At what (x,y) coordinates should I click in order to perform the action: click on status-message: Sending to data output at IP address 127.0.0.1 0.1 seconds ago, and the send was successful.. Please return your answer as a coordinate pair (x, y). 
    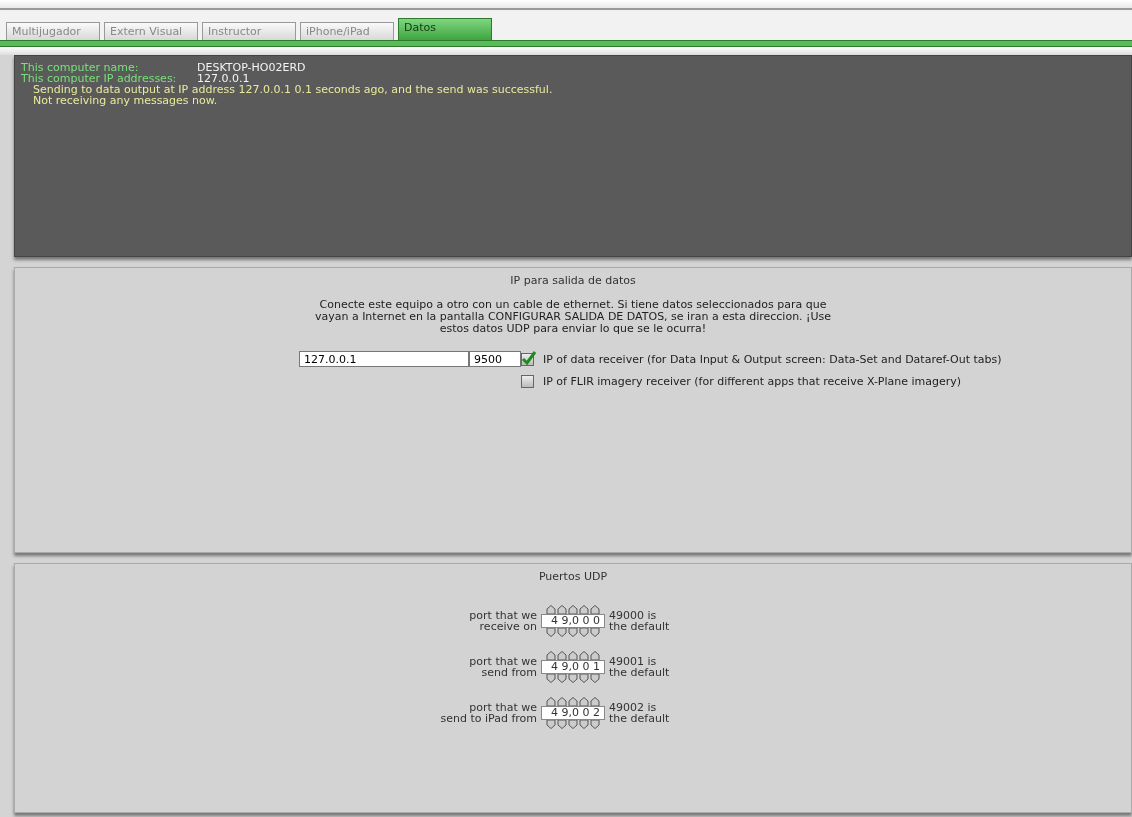
    Looking at the image, I should click on (293, 89).